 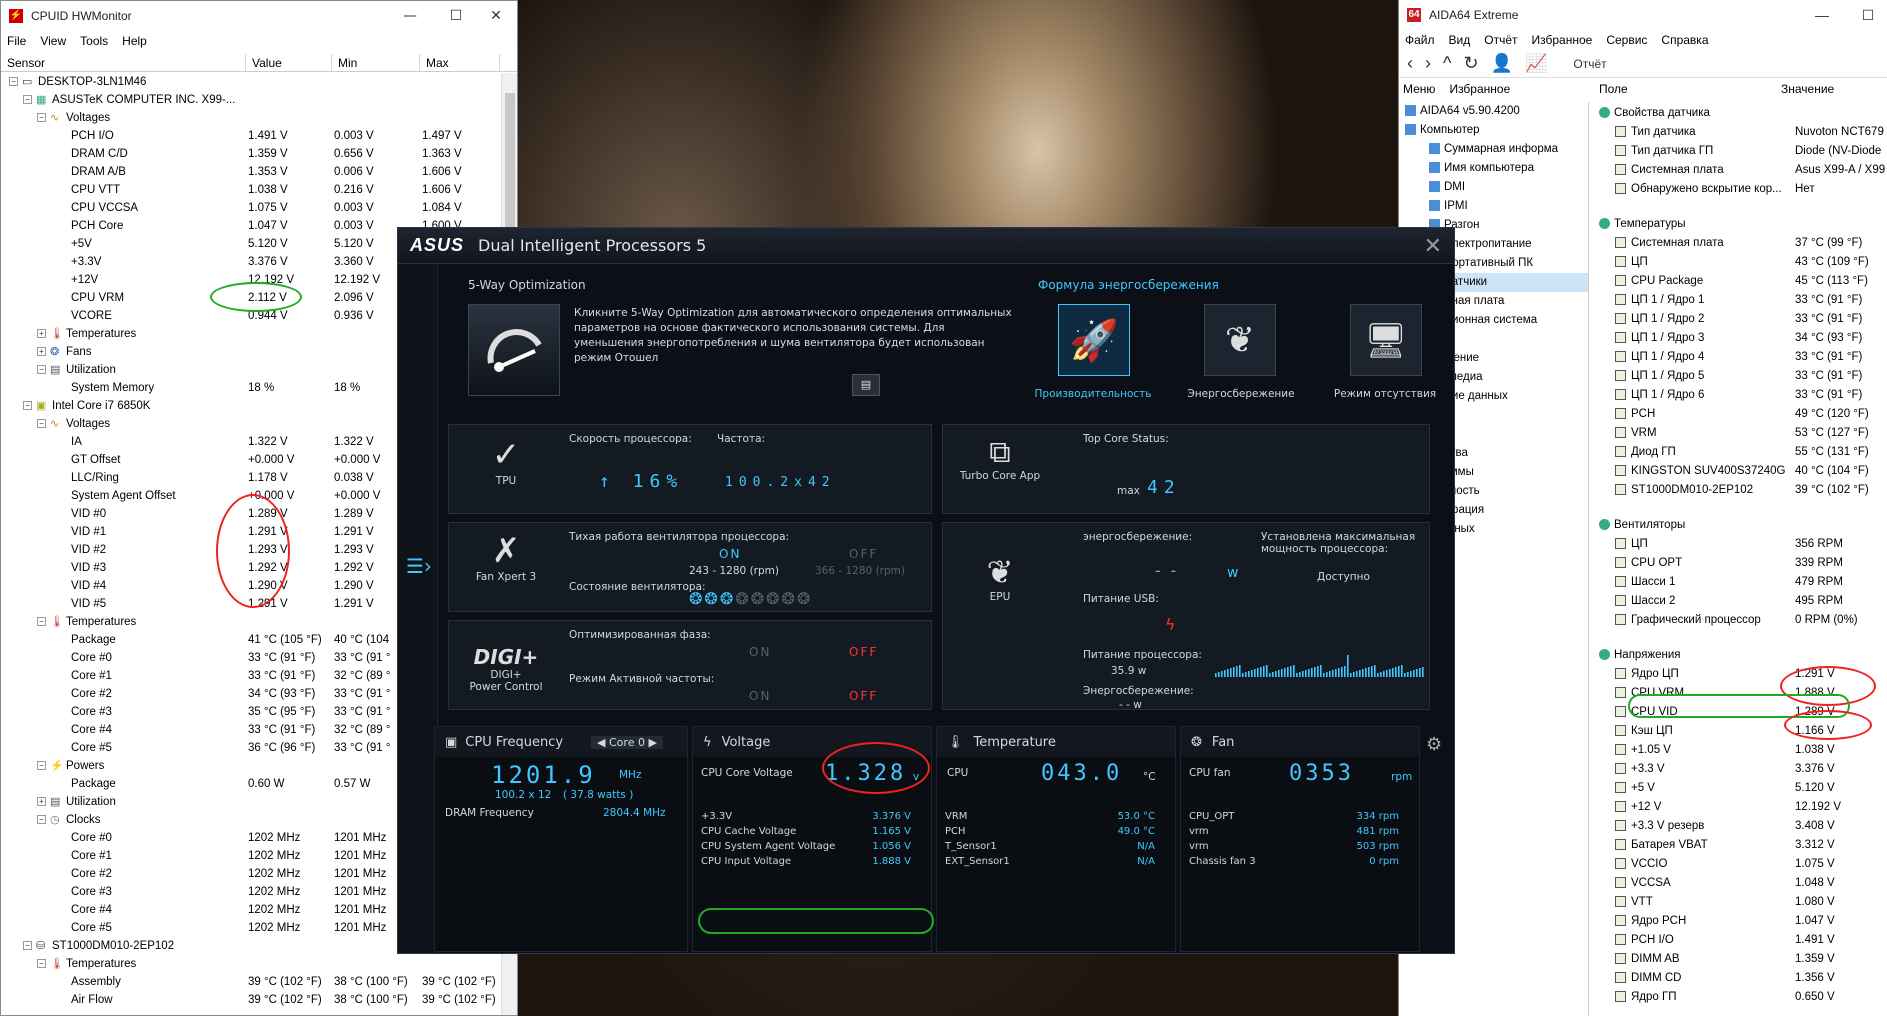 I want to click on sensor-item: Тип датчика Nuvoton NCT679, so click(x=1741, y=132).